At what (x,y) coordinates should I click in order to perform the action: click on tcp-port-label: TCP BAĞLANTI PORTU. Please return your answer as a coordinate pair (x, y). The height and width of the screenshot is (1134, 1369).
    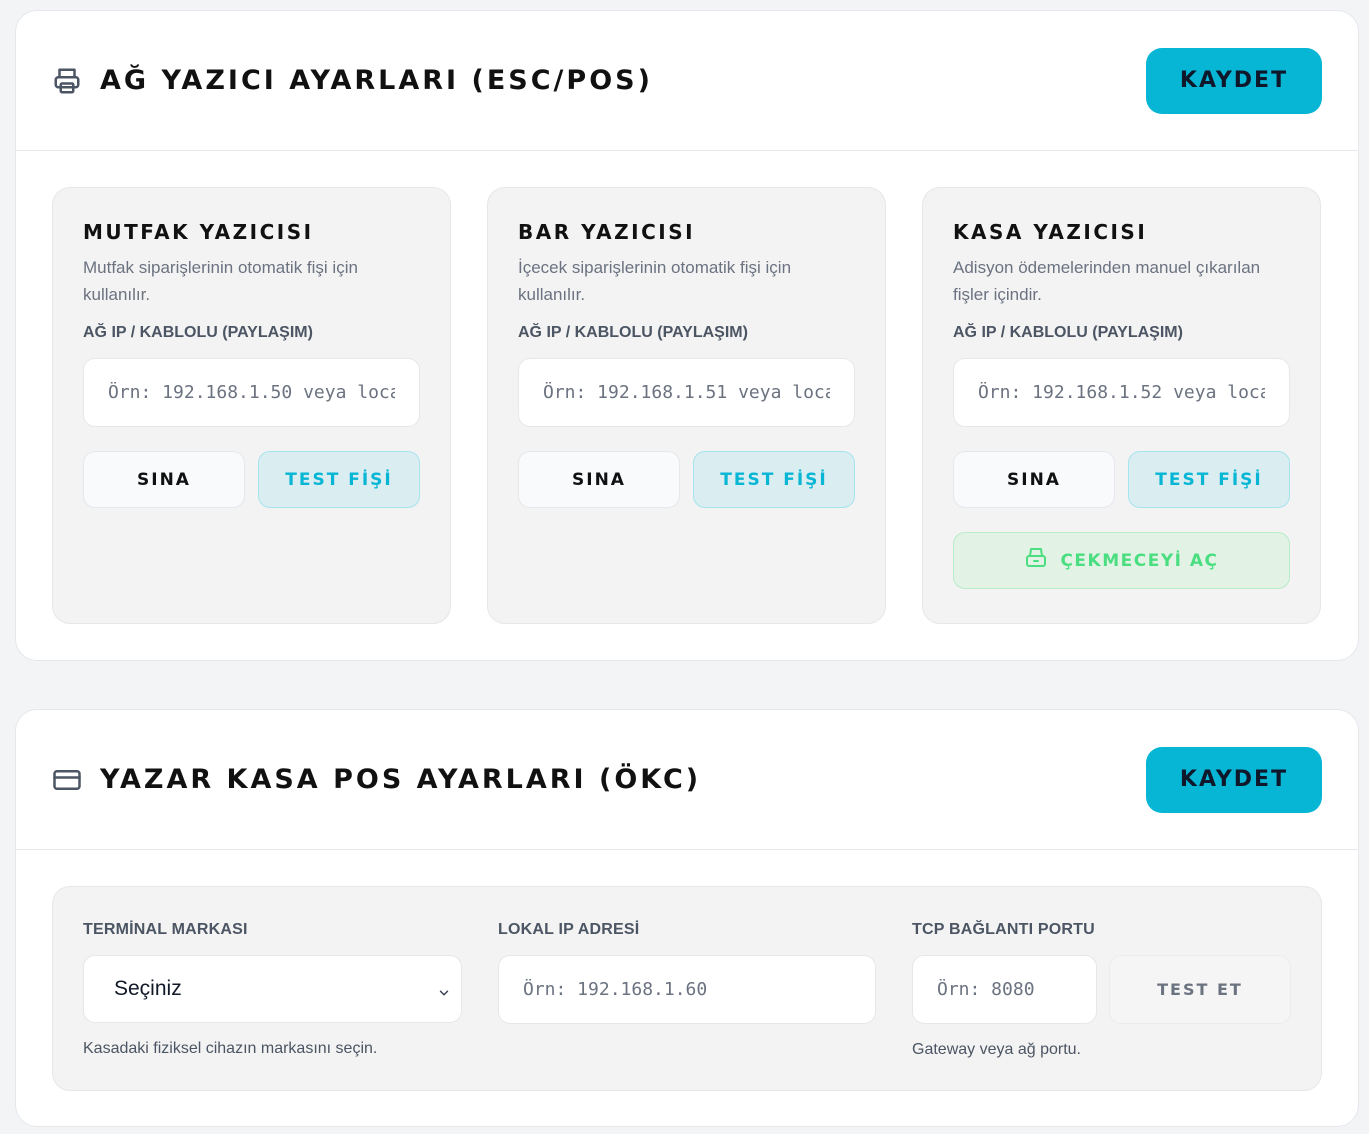
    Looking at the image, I should click on (1003, 929).